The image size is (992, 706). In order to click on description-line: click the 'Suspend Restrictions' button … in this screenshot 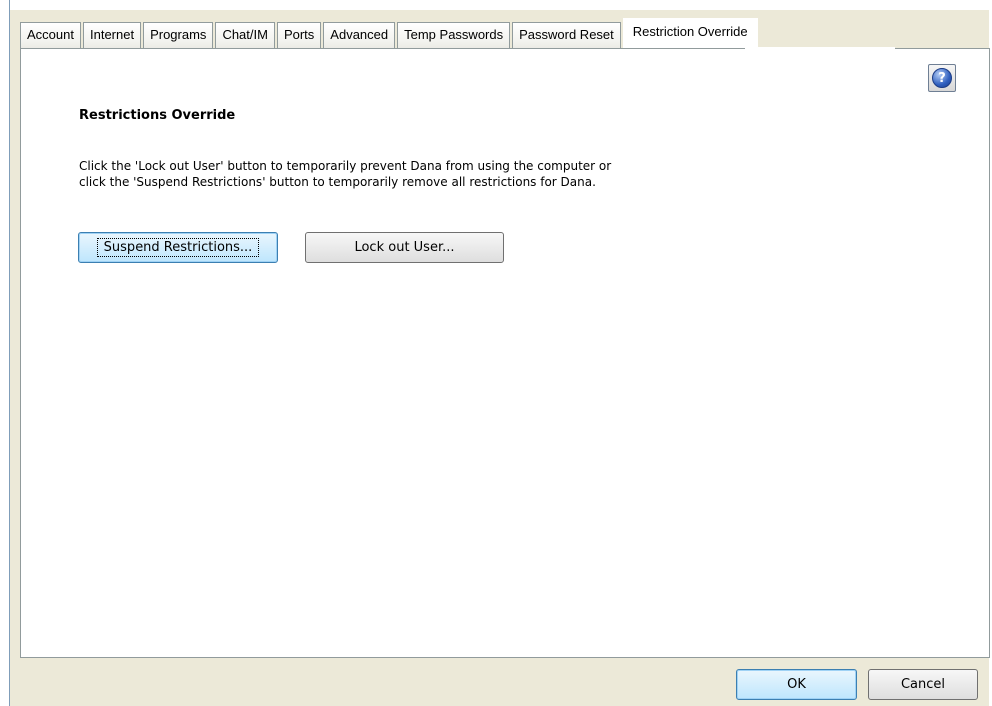, I will do `click(337, 182)`.